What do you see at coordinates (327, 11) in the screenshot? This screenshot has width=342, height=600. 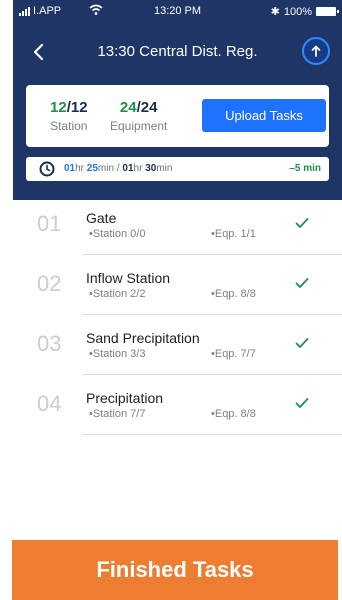 I see `battery-icon` at bounding box center [327, 11].